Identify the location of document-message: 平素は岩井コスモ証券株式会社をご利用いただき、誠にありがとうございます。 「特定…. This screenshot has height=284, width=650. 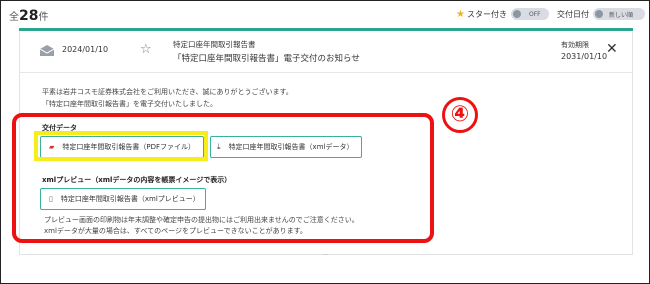
(167, 98).